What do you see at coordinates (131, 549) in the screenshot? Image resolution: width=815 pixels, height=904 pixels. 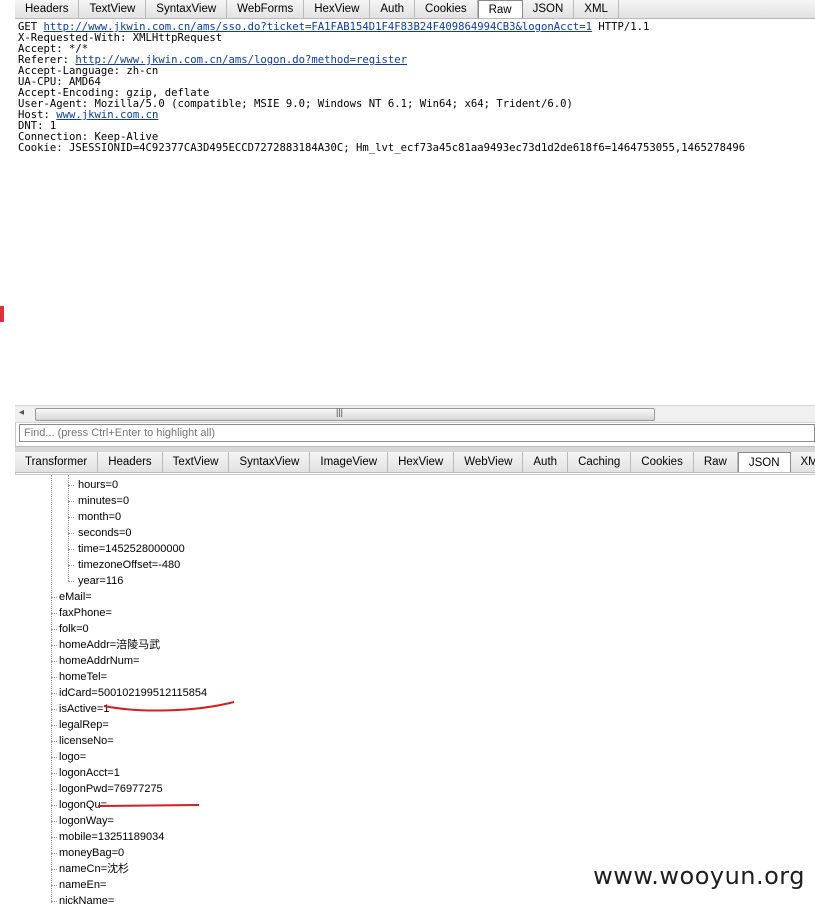 I see `tree-node: time=1452528000000` at bounding box center [131, 549].